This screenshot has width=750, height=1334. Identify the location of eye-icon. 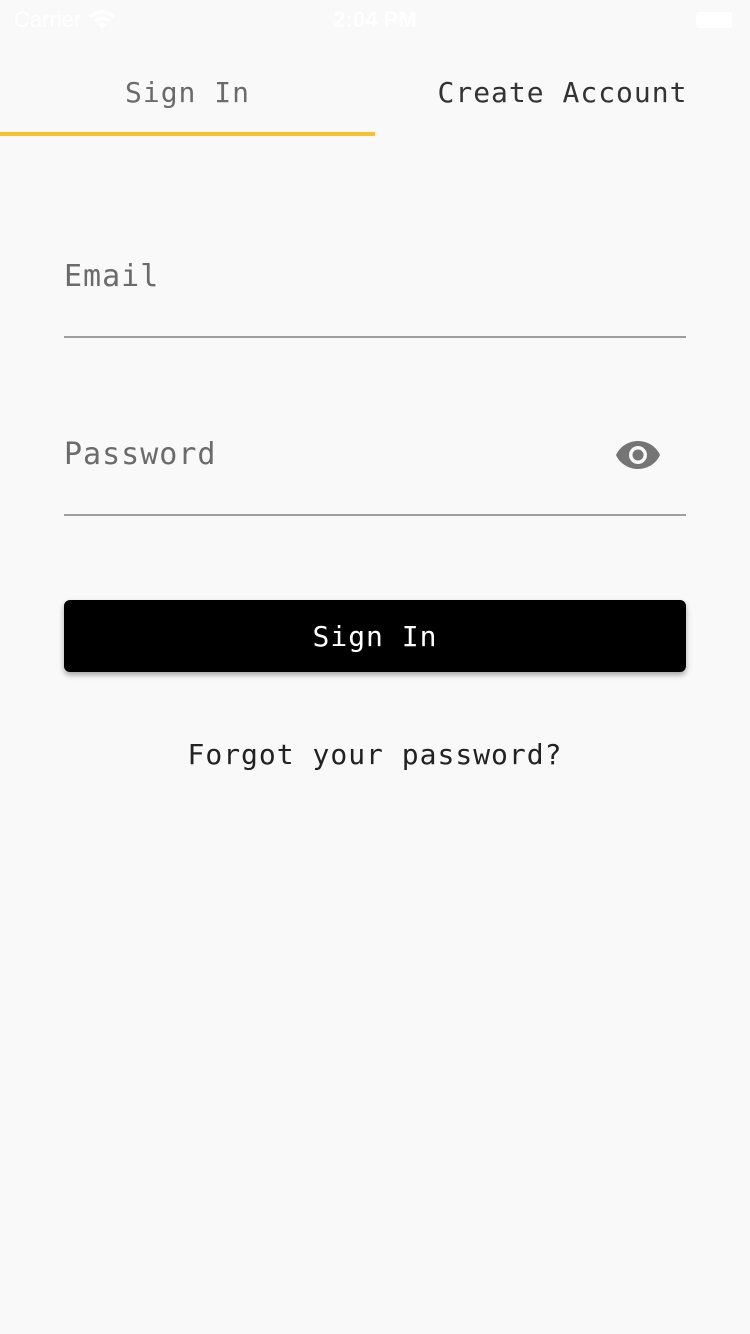
(638, 455).